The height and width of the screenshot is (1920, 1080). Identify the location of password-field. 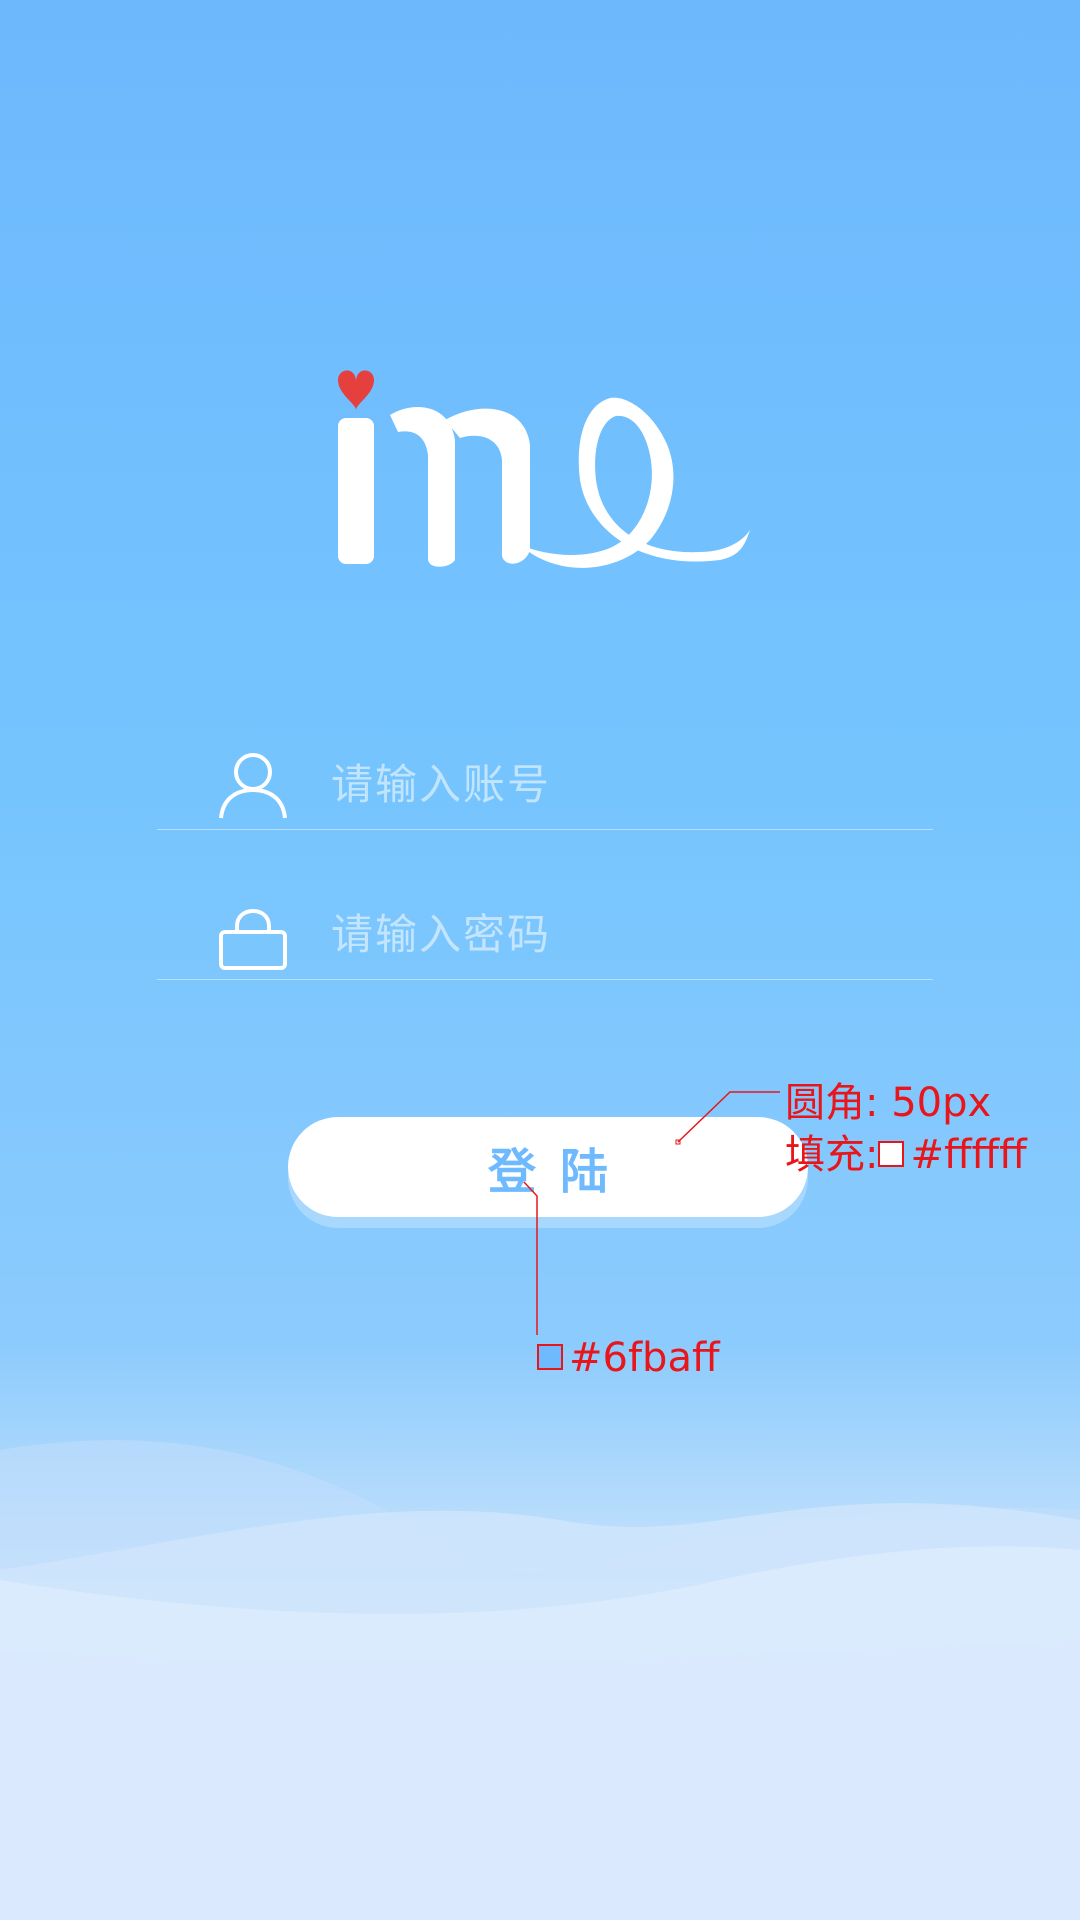
(545, 930).